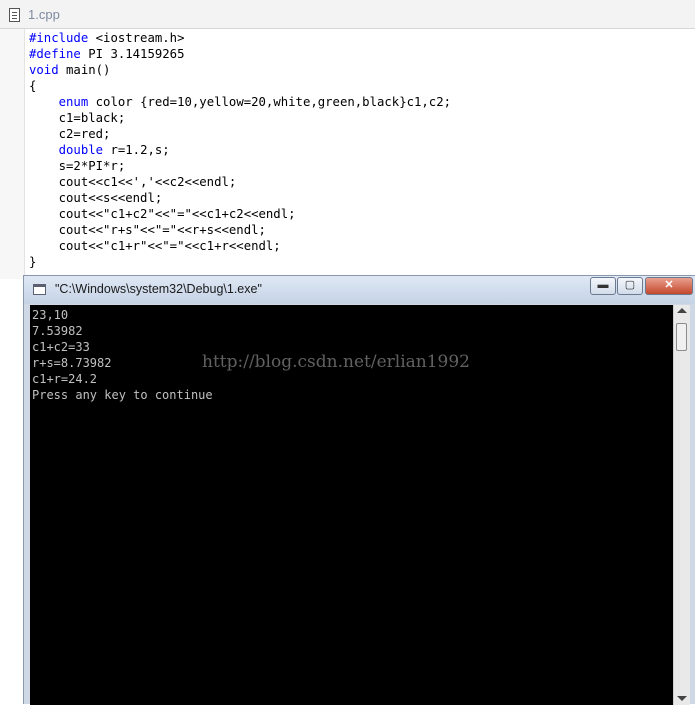  Describe the element at coordinates (14, 15) in the screenshot. I see `file-icon` at that location.